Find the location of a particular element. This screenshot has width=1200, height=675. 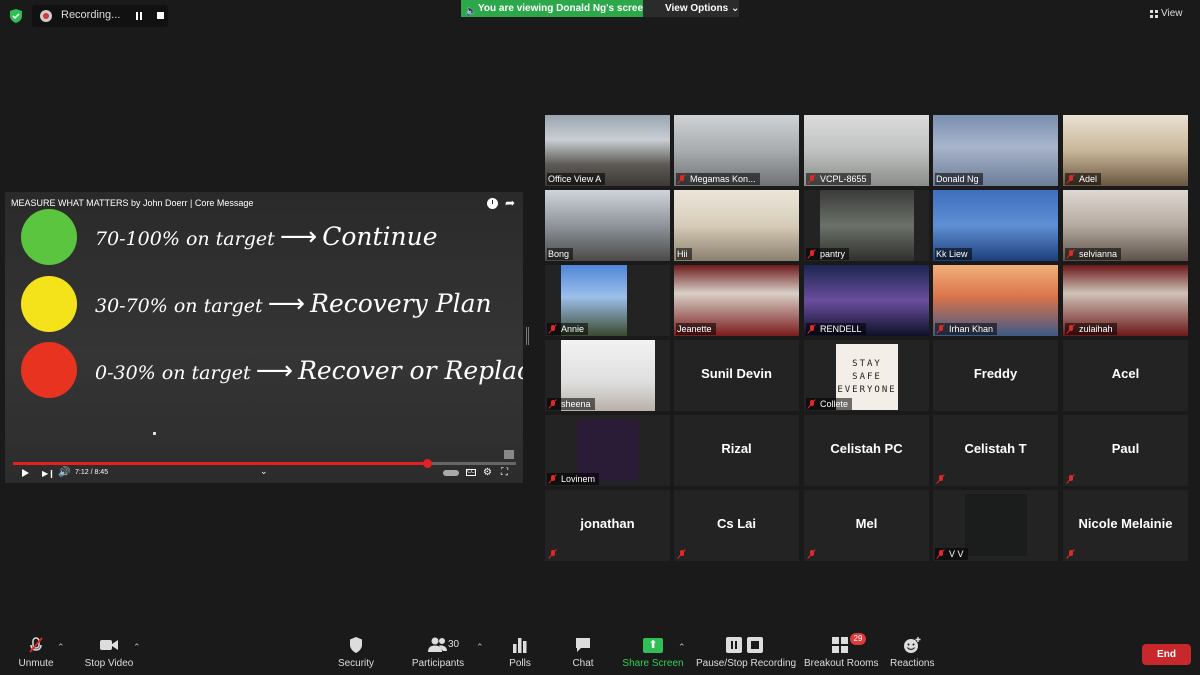

next-video-icon: ▶❙ is located at coordinates (48, 473).